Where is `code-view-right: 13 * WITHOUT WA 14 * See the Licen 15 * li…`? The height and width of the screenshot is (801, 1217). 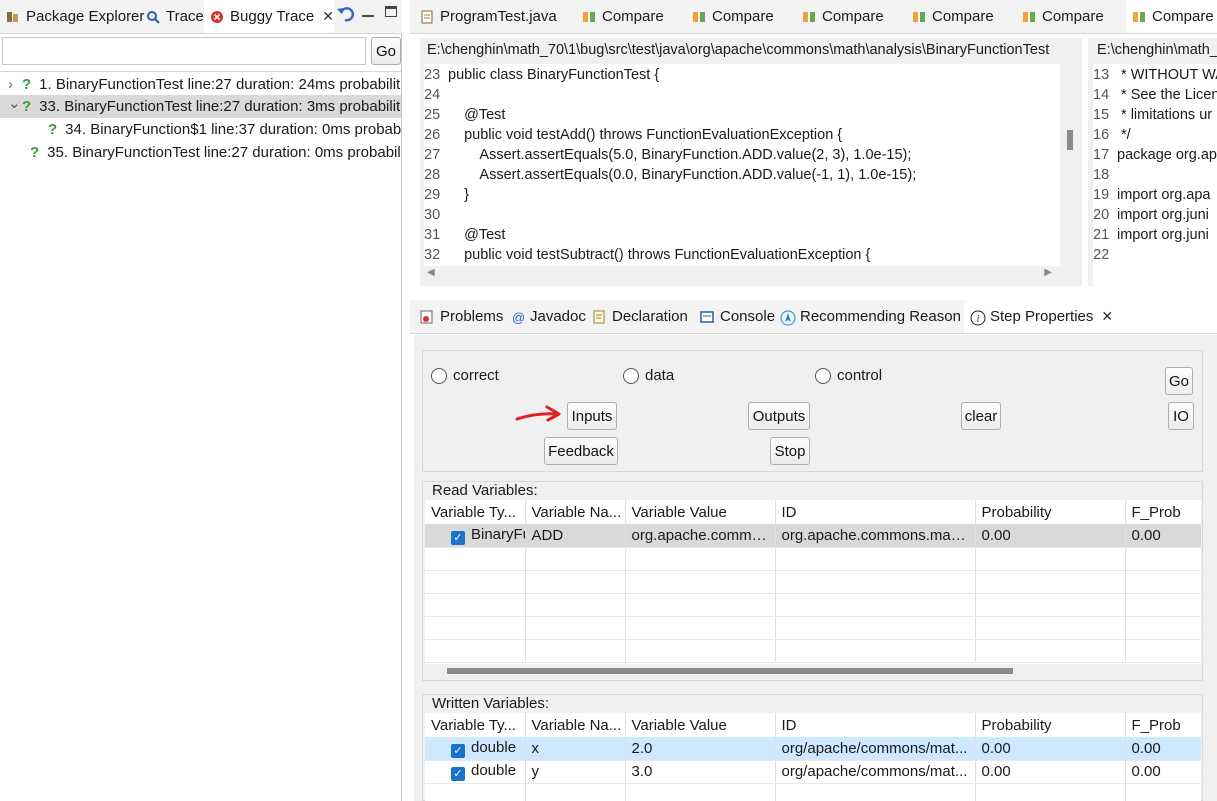 code-view-right: 13 * WITHOUT WA 14 * See the Licen 15 * li… is located at coordinates (1155, 175).